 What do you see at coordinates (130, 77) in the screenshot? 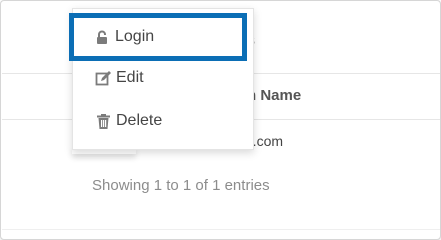
I see `menu-item-label: Edit` at bounding box center [130, 77].